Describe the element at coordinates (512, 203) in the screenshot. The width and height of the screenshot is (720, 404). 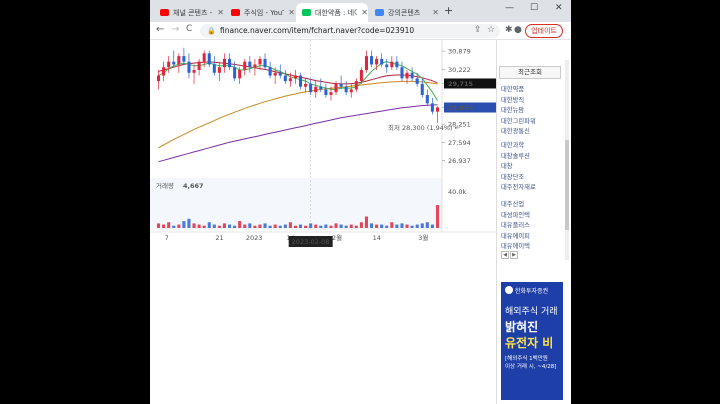
I see `recent-stock-item: 대주산업` at that location.